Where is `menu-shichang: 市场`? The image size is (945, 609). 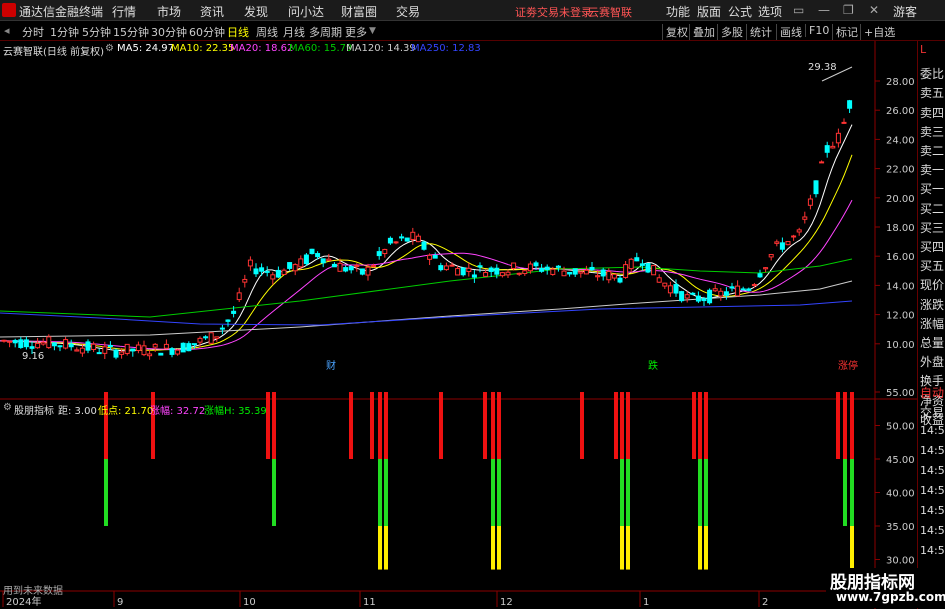
menu-shichang: 市场 is located at coordinates (169, 11).